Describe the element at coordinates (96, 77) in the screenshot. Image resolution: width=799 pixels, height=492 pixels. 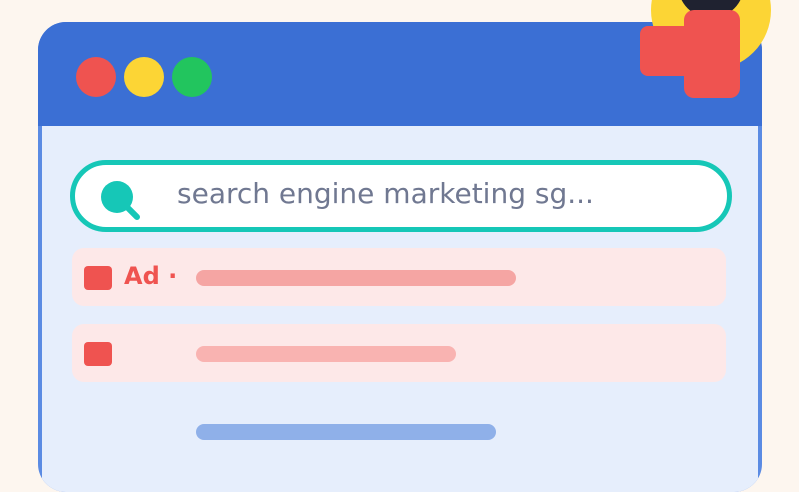
I see `close-dot` at that location.